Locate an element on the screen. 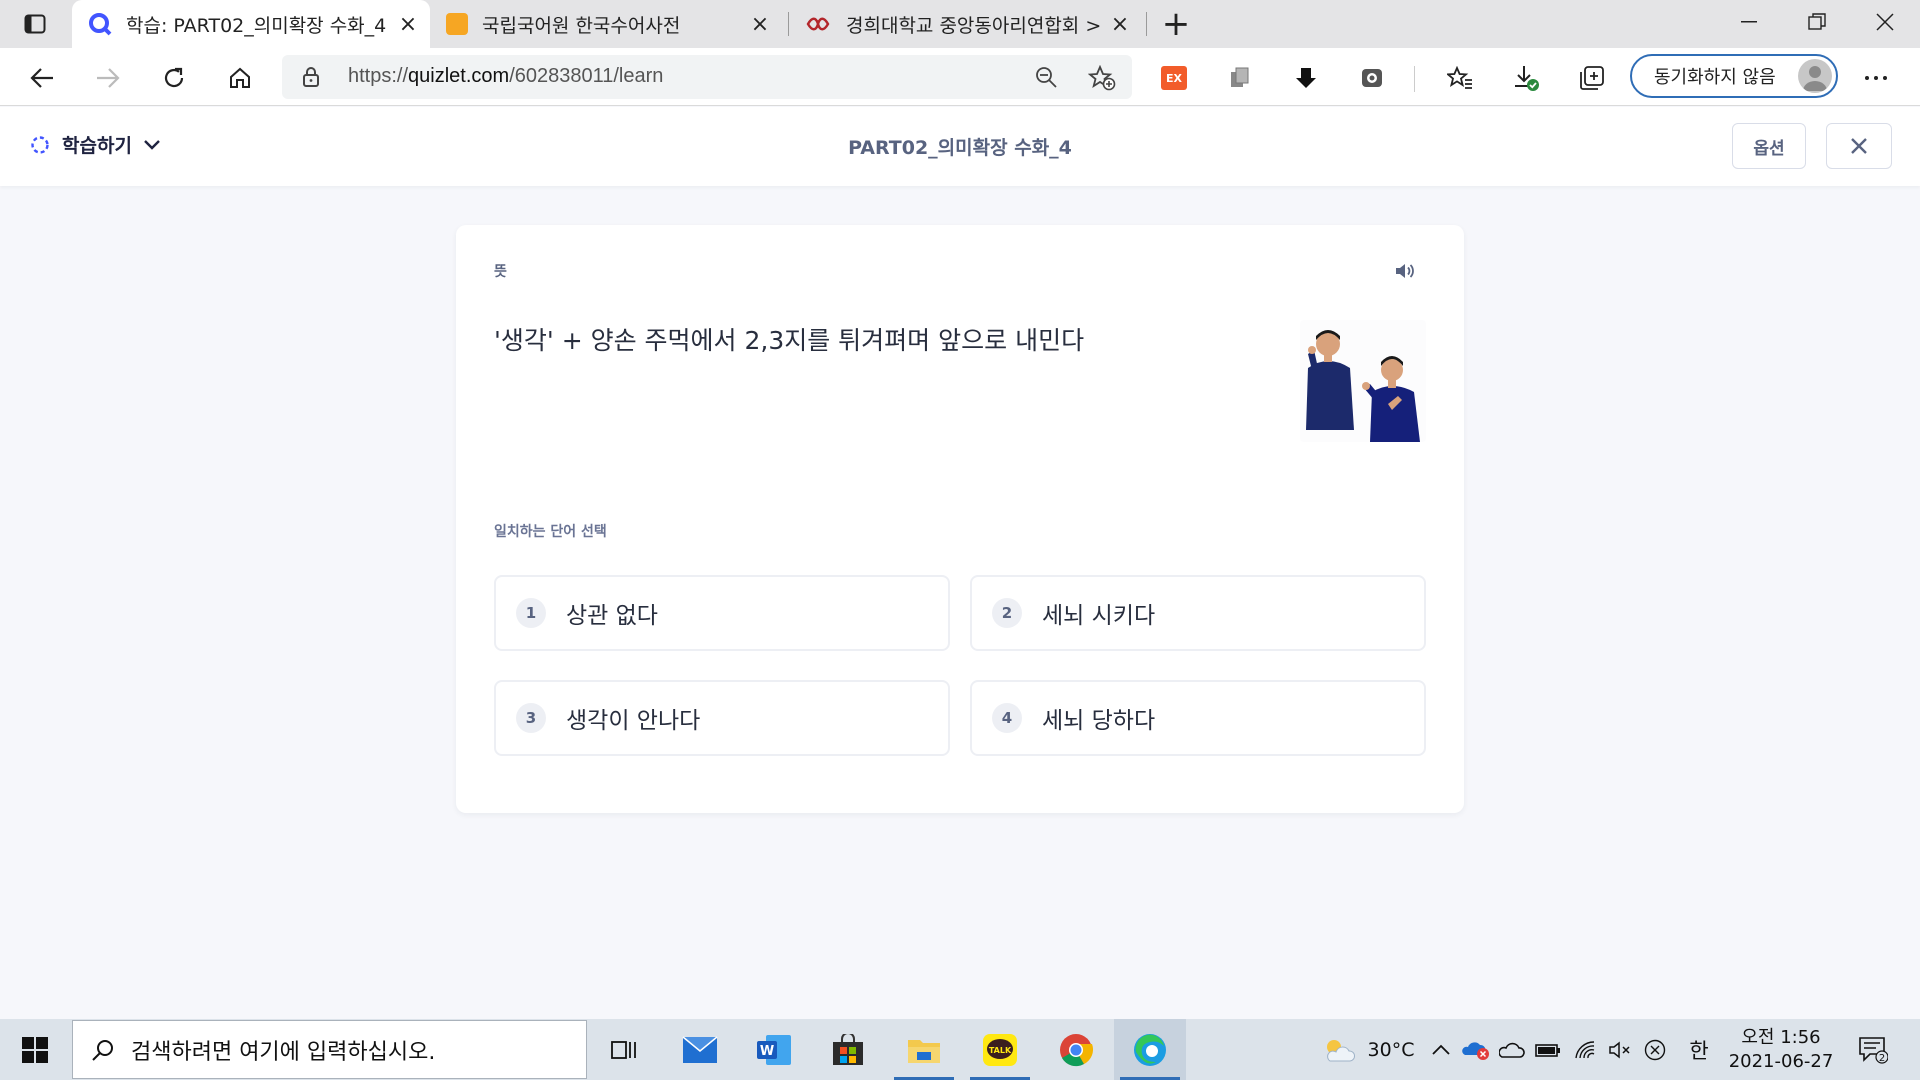 The image size is (1920, 1080). tab-actions-button is located at coordinates (35, 24).